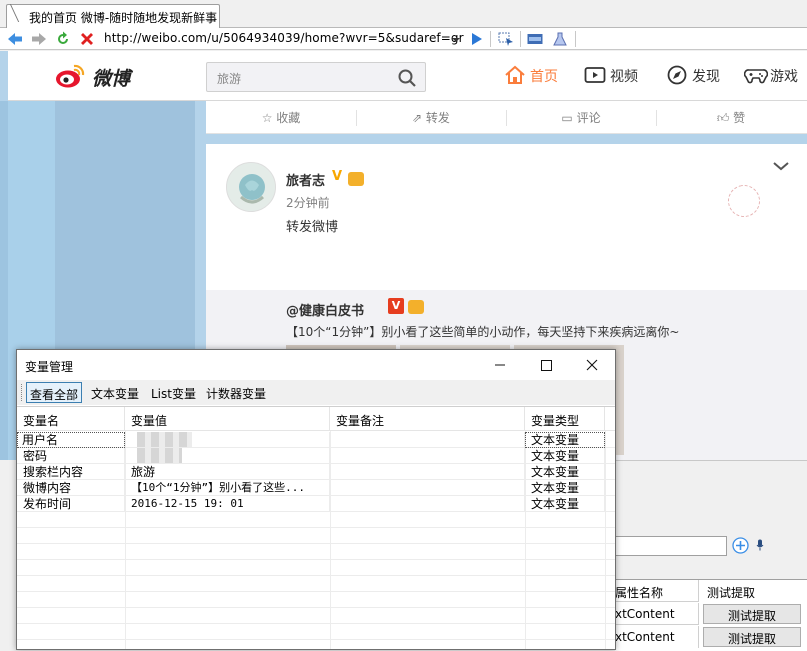  What do you see at coordinates (500, 365) in the screenshot?
I see `minimize-icon` at bounding box center [500, 365].